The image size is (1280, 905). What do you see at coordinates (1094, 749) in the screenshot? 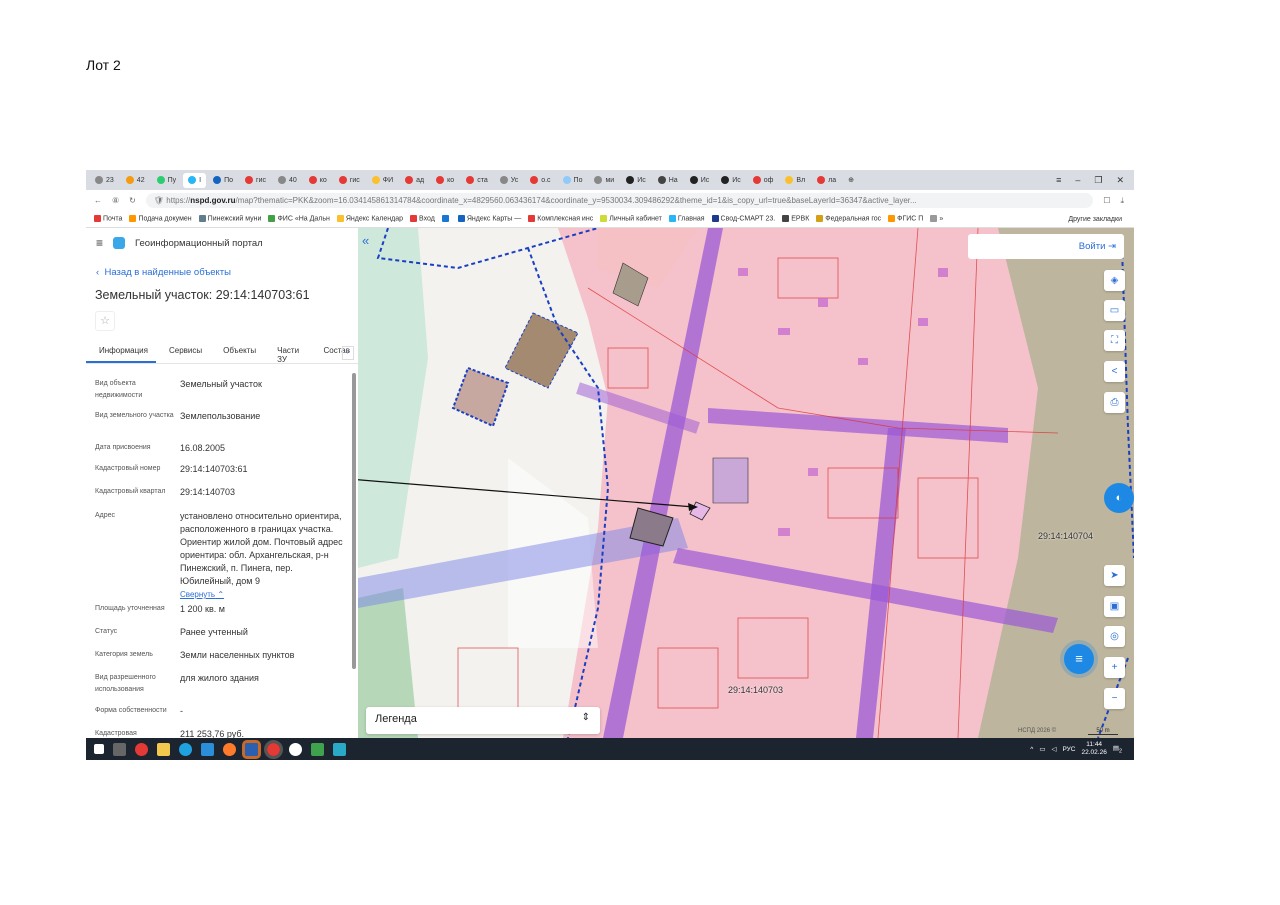
I see `clock: 11:44 22.02.26` at bounding box center [1094, 749].